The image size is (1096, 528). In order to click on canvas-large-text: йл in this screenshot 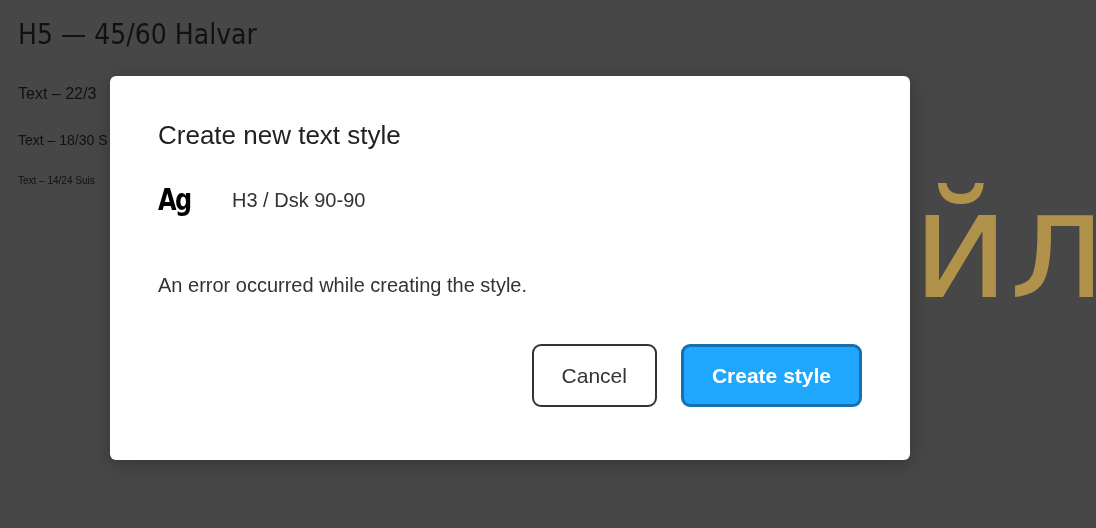, I will do `click(1004, 245)`.